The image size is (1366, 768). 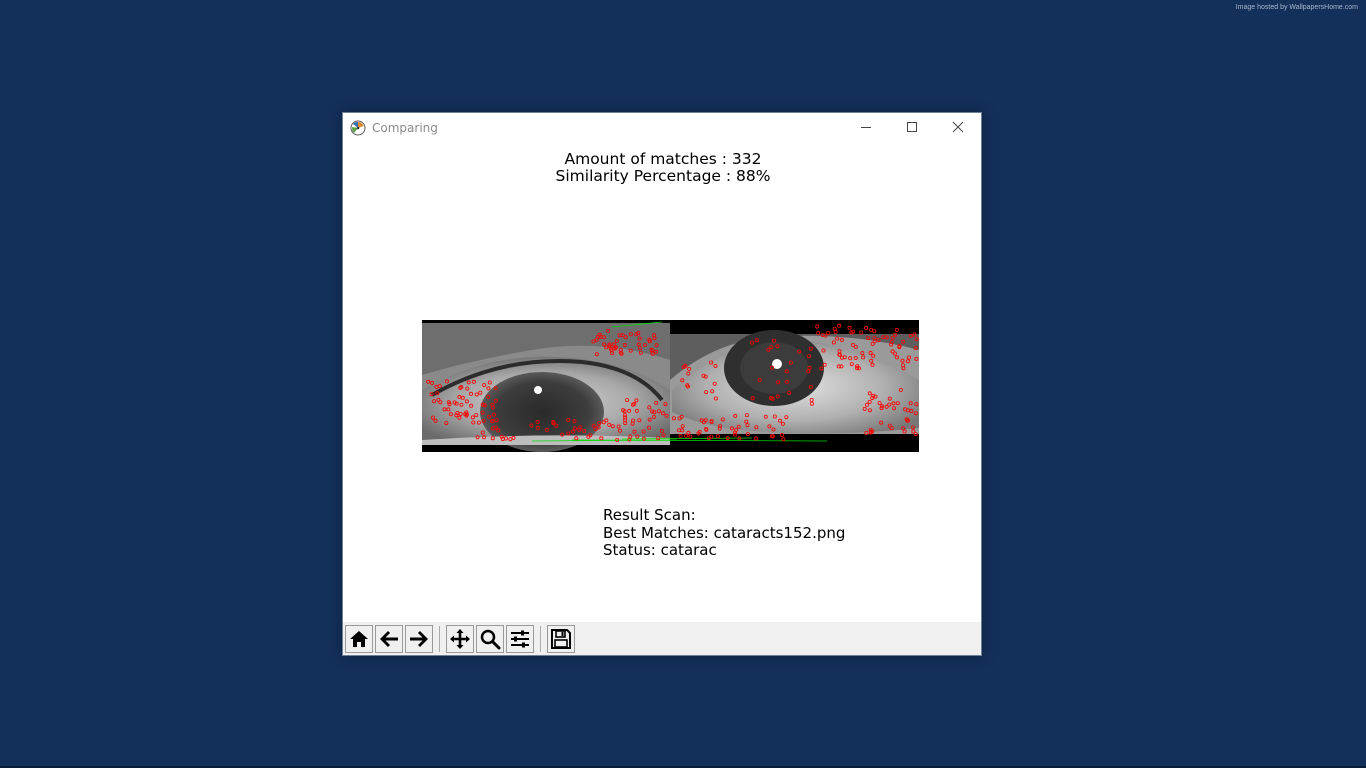 What do you see at coordinates (662, 128) in the screenshot?
I see `title-bar: Comparing` at bounding box center [662, 128].